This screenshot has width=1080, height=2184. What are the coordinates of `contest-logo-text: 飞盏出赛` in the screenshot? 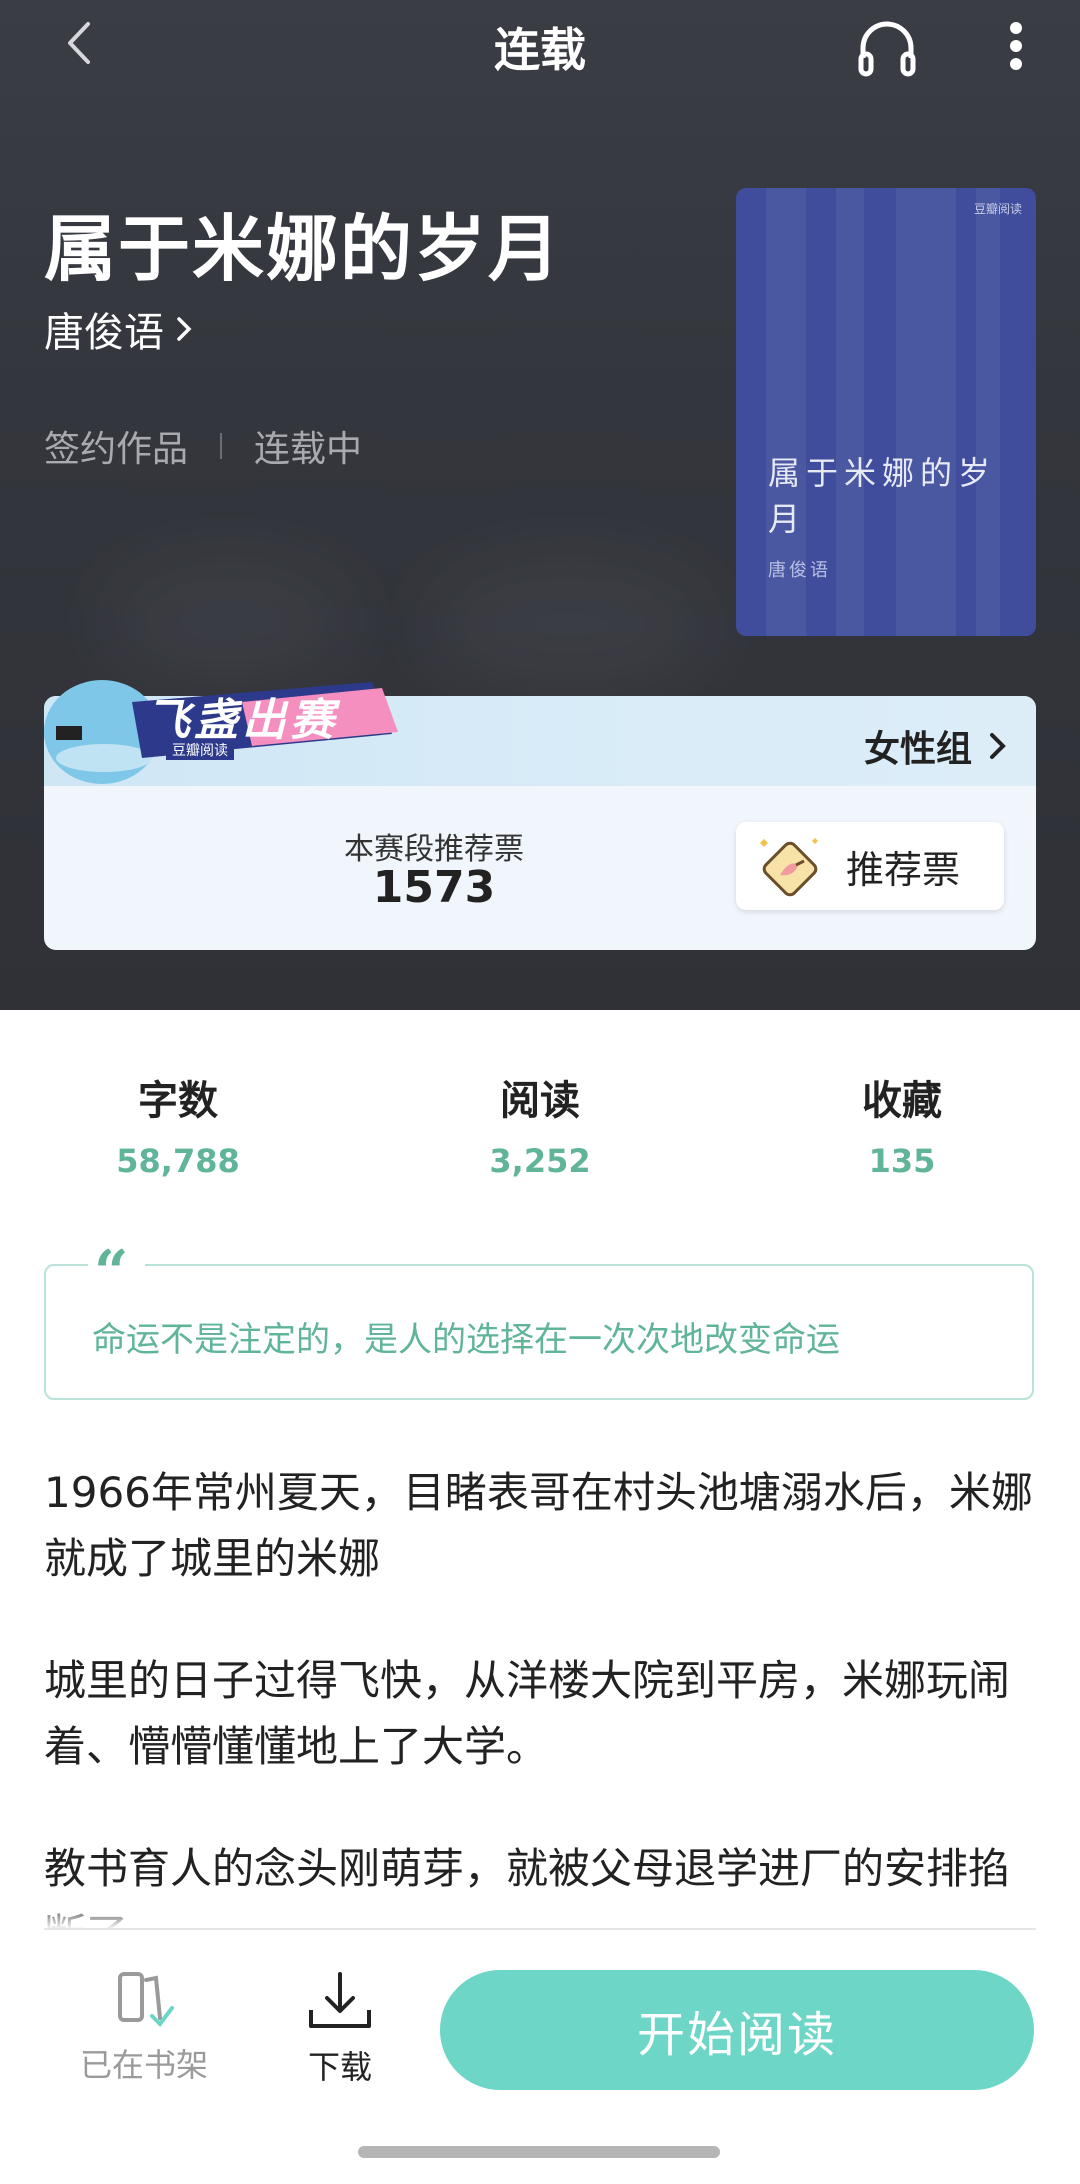 It's located at (242, 720).